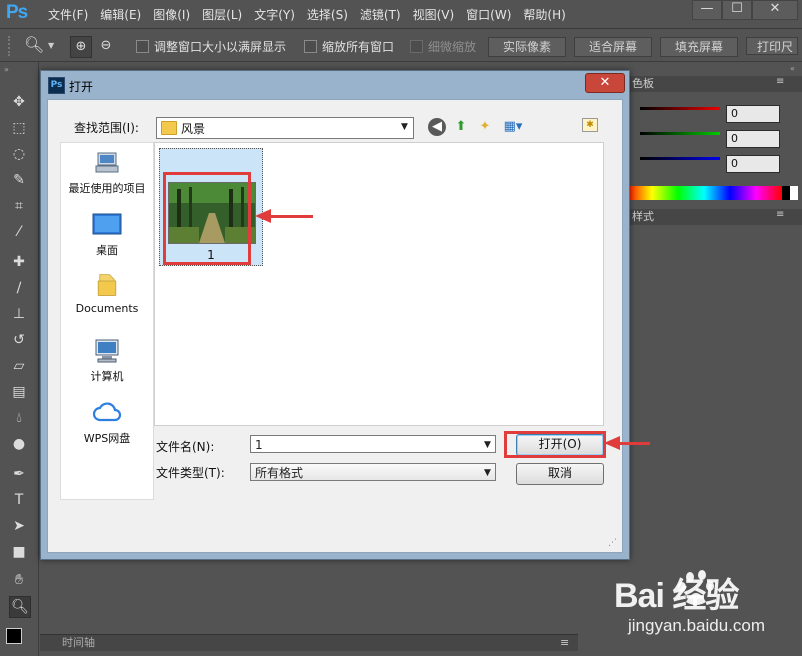 This screenshot has height=656, width=802. Describe the element at coordinates (19, 474) in the screenshot. I see `pen-tool-icon: ✒` at that location.